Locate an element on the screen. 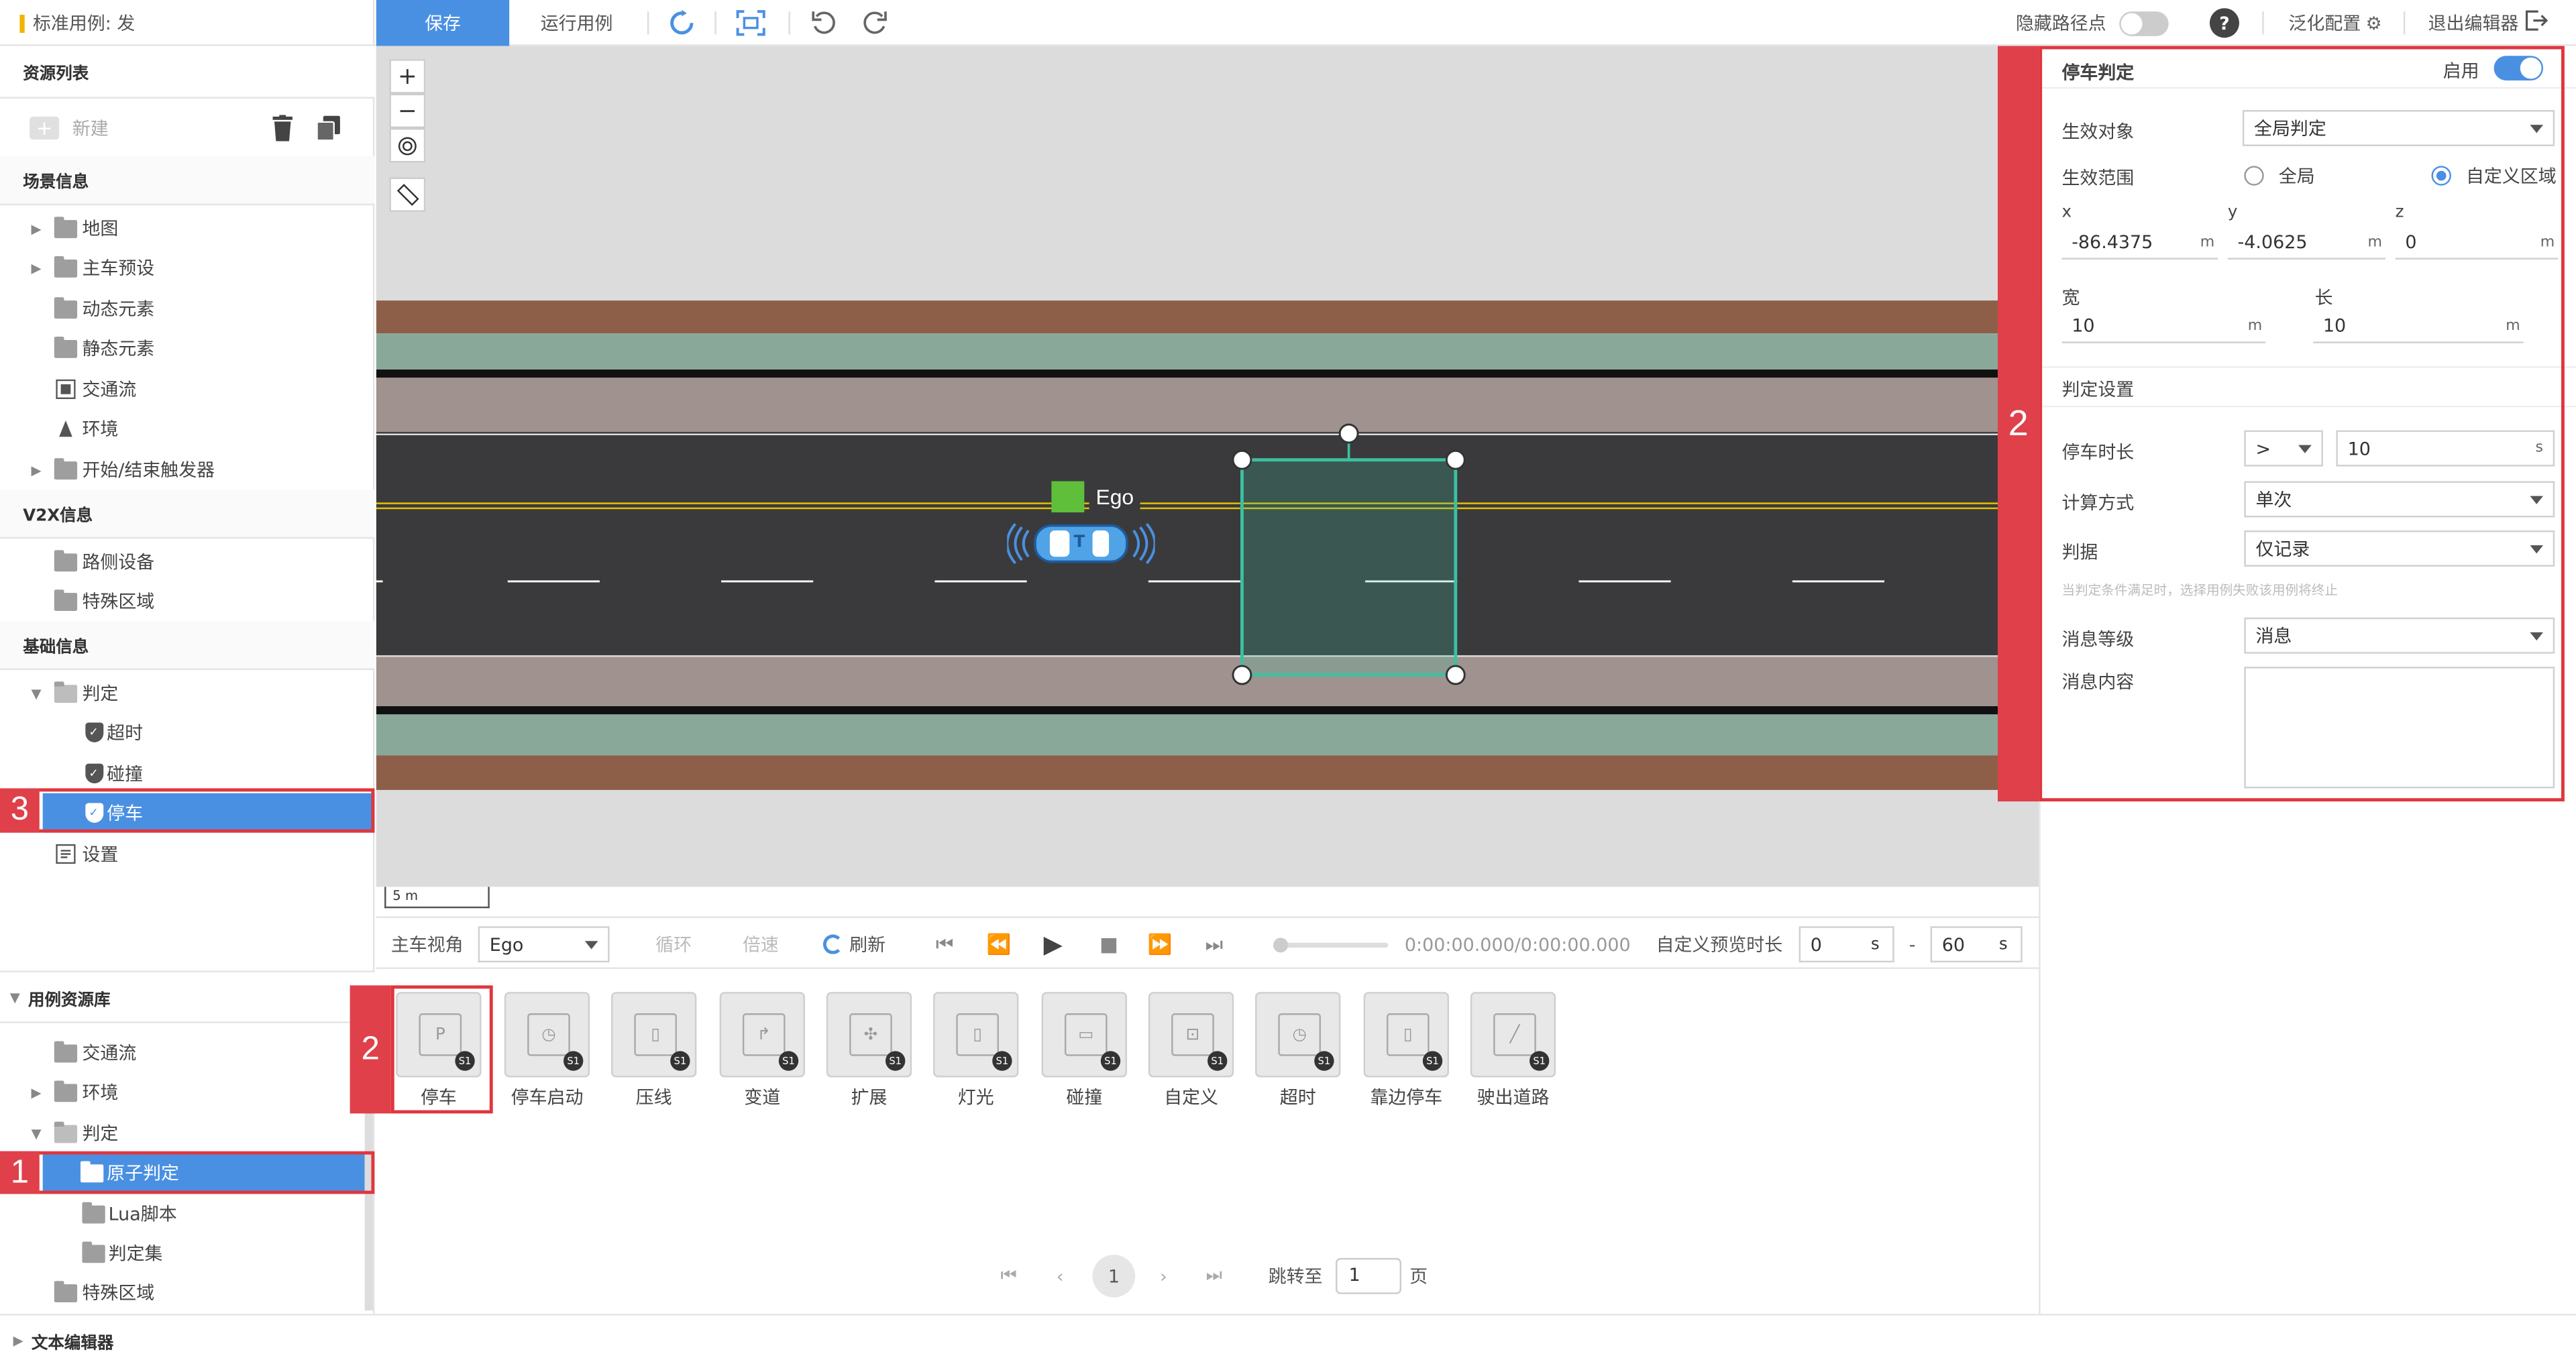 The image size is (2576, 1364). new-button: 新建 is located at coordinates (90, 128).